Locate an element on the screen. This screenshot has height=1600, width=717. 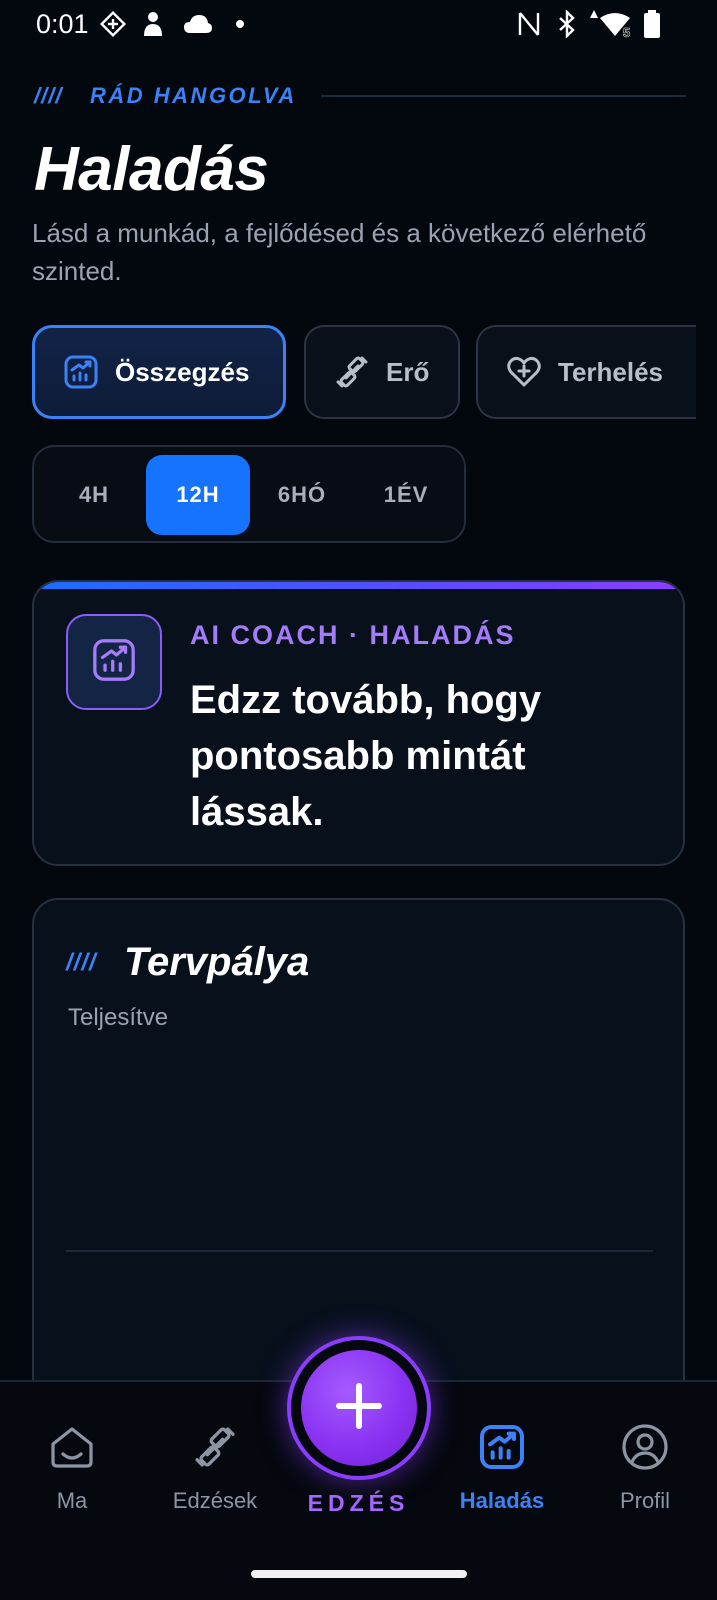
heart-plus-icon is located at coordinates (524, 372).